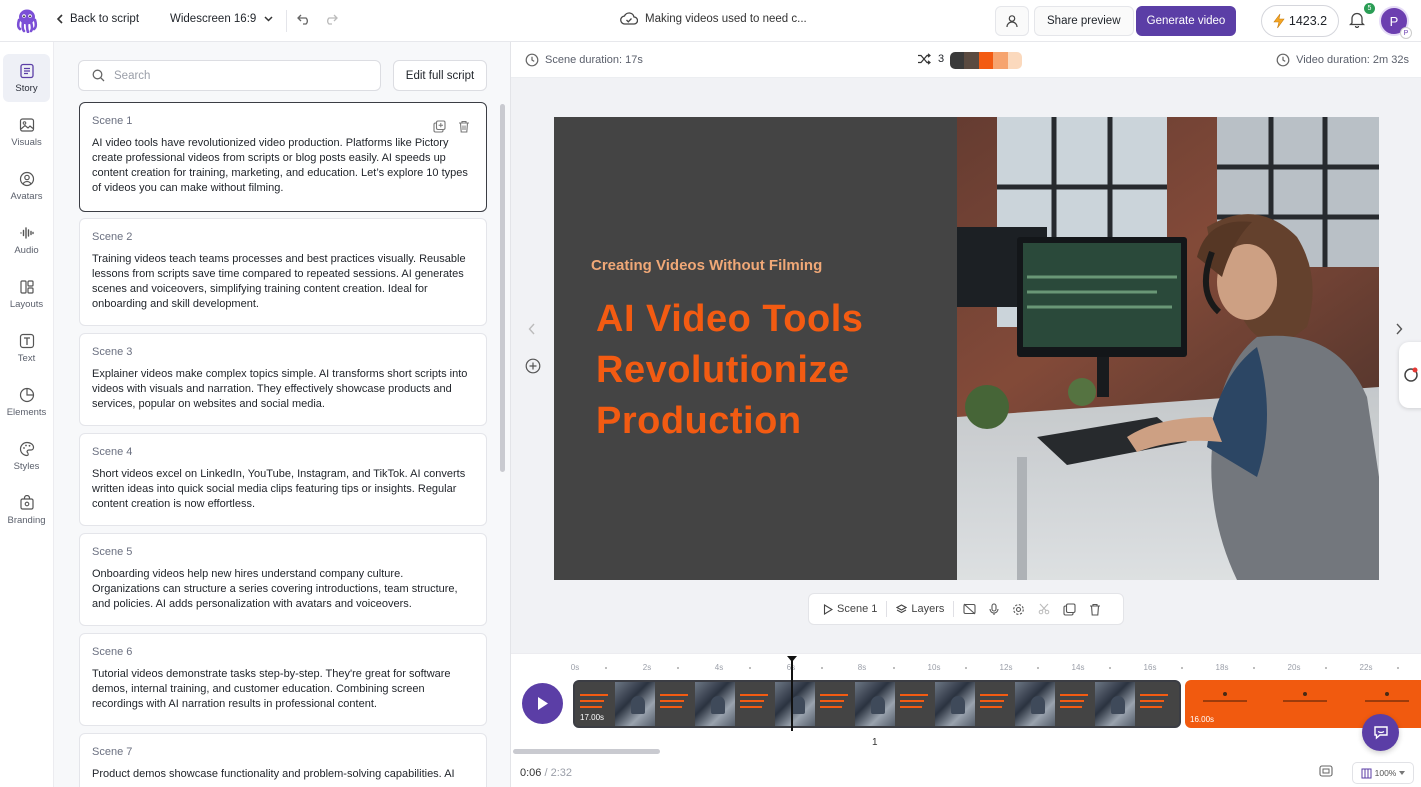 The height and width of the screenshot is (787, 1421). Describe the element at coordinates (26, 240) in the screenshot. I see `rail-item-audio: Audio` at that location.